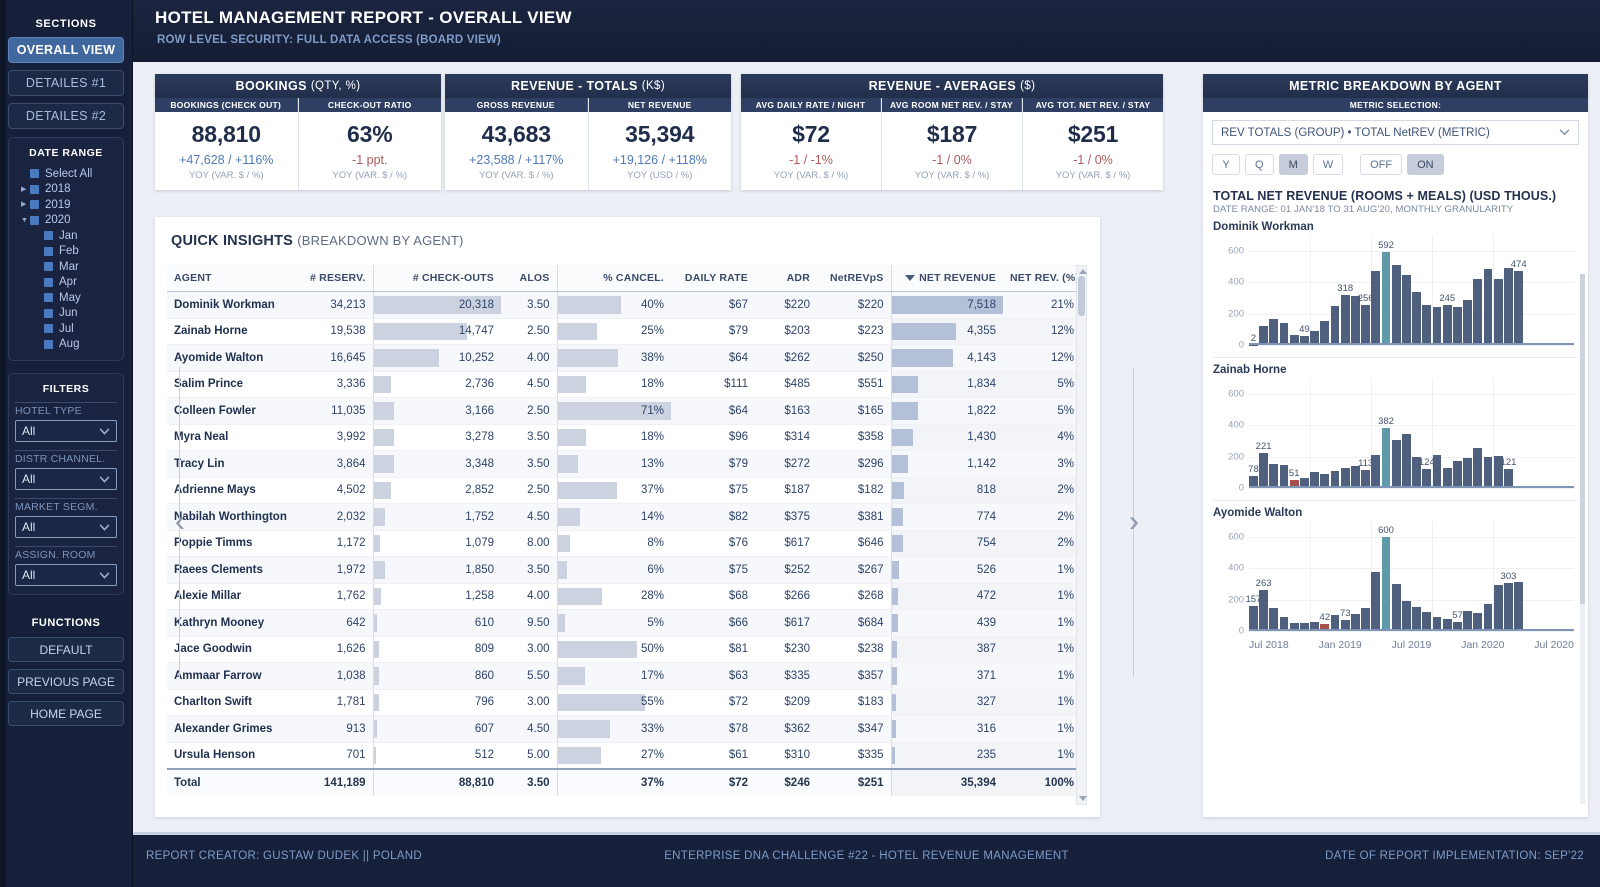 The width and height of the screenshot is (1600, 887). Describe the element at coordinates (1345, 314) in the screenshot. I see `bar: 318` at that location.